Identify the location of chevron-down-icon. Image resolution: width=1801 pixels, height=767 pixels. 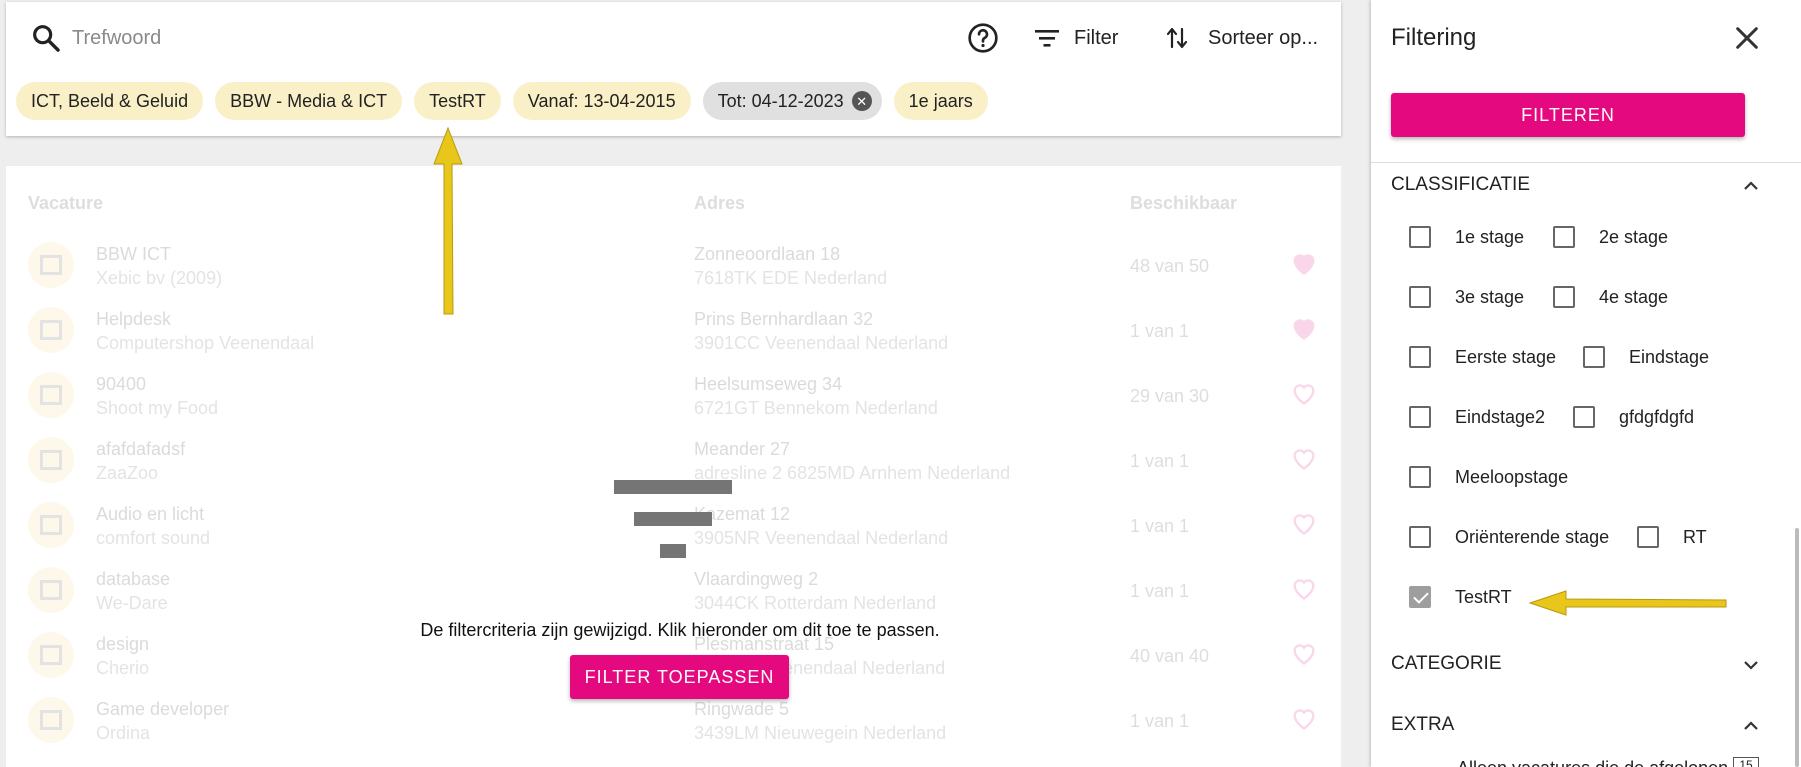
(1751, 665).